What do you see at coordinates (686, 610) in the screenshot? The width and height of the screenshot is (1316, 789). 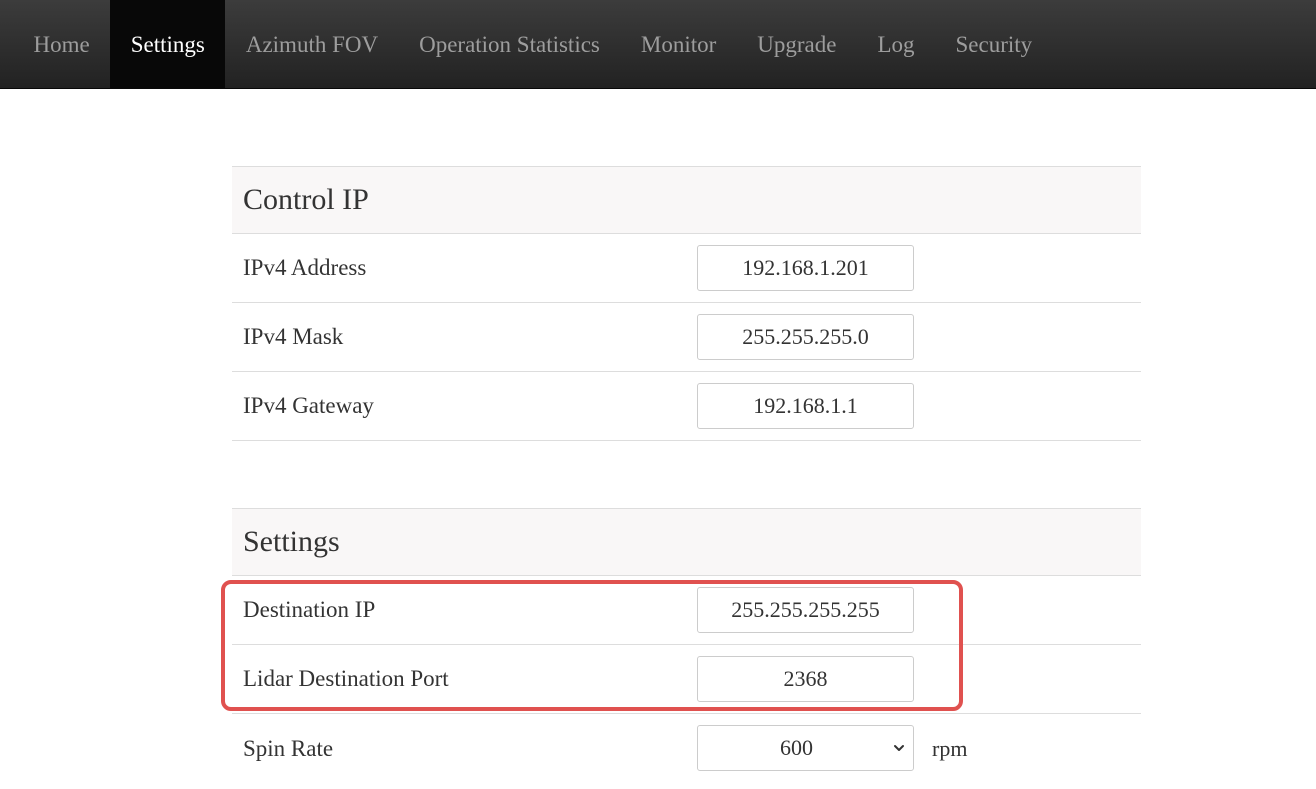 I see `destination-ip-row: Destination IP` at bounding box center [686, 610].